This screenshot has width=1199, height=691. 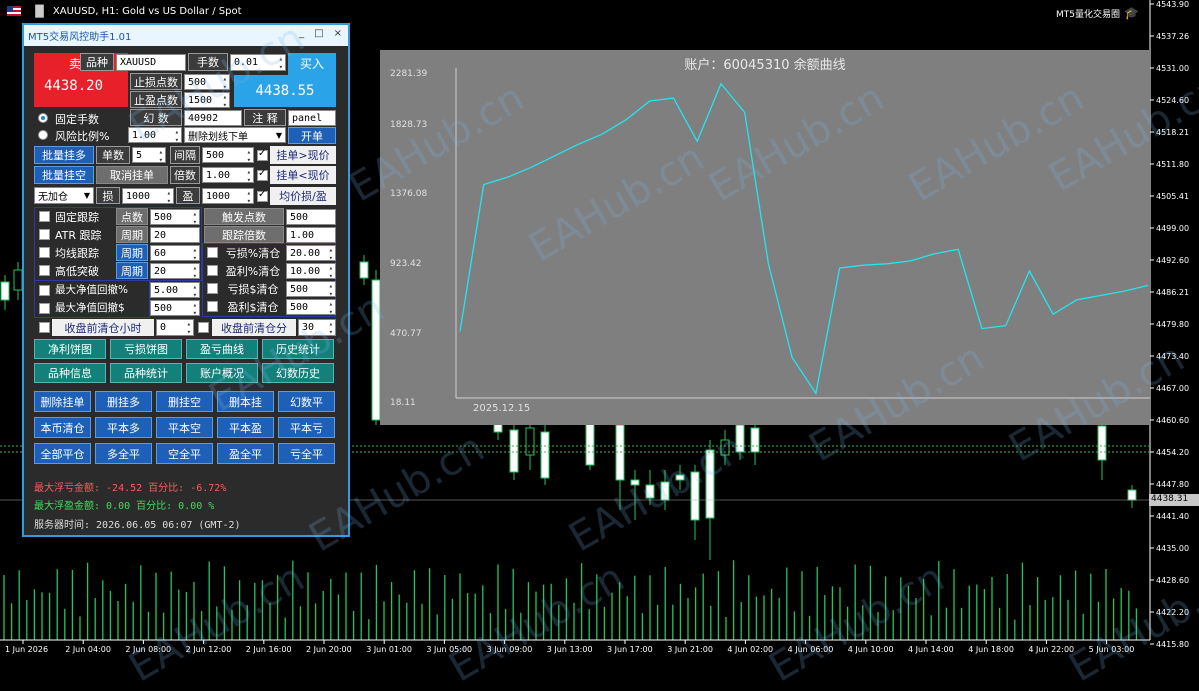 What do you see at coordinates (70, 349) in the screenshot?
I see `teal-button: 净利饼图` at bounding box center [70, 349].